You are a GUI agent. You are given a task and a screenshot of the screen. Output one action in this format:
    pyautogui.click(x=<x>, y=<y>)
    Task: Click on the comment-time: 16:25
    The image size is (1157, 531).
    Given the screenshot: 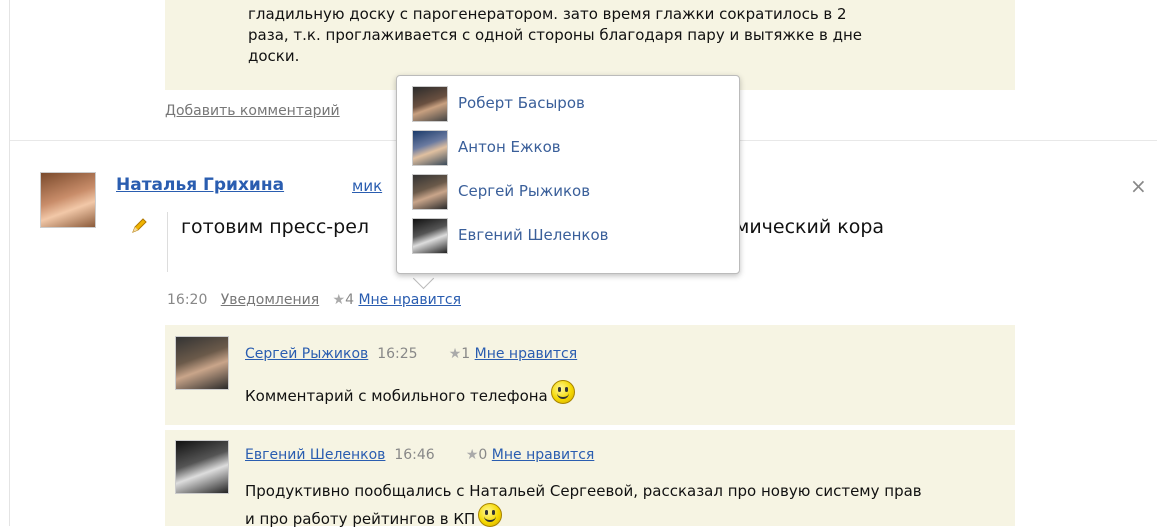 What is the action you would take?
    pyautogui.click(x=397, y=354)
    